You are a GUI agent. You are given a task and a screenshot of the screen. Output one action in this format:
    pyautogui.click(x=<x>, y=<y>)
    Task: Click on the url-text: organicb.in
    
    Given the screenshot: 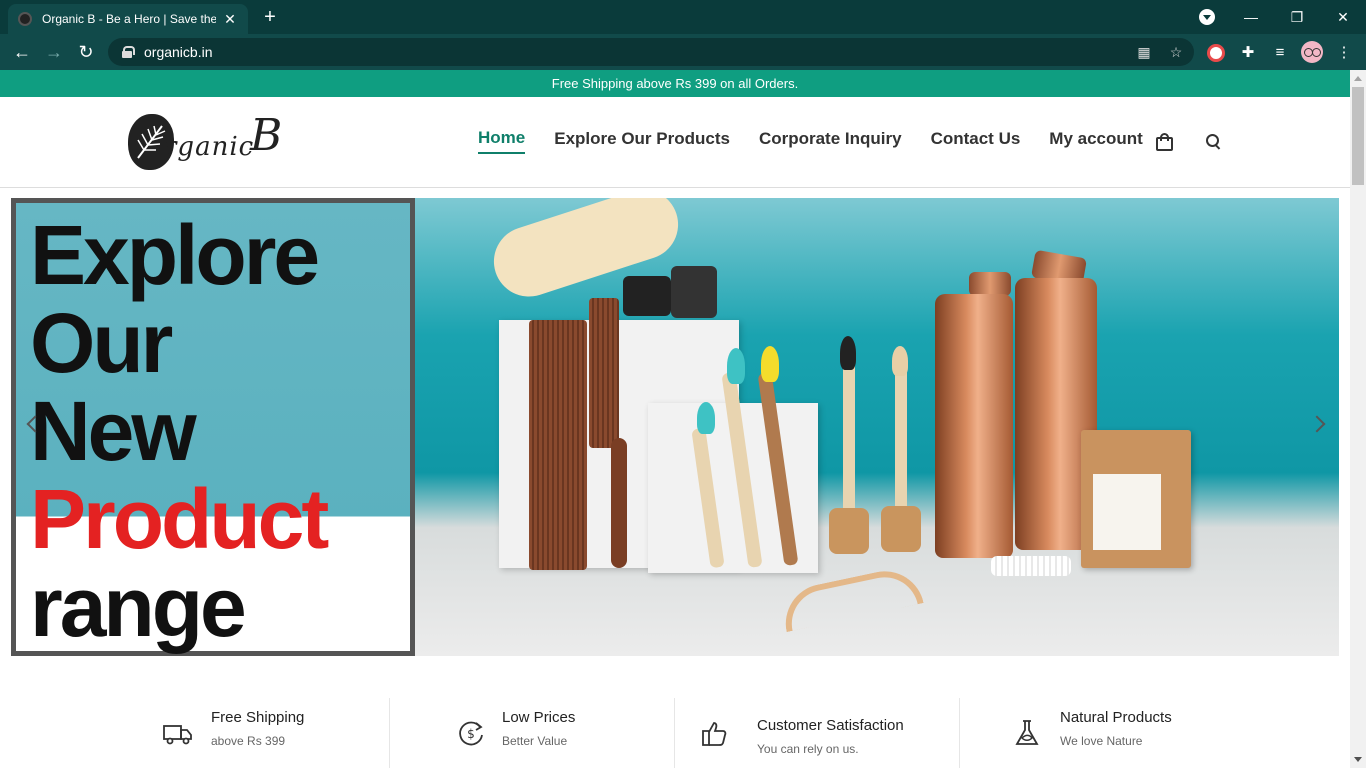 What is the action you would take?
    pyautogui.click(x=178, y=52)
    